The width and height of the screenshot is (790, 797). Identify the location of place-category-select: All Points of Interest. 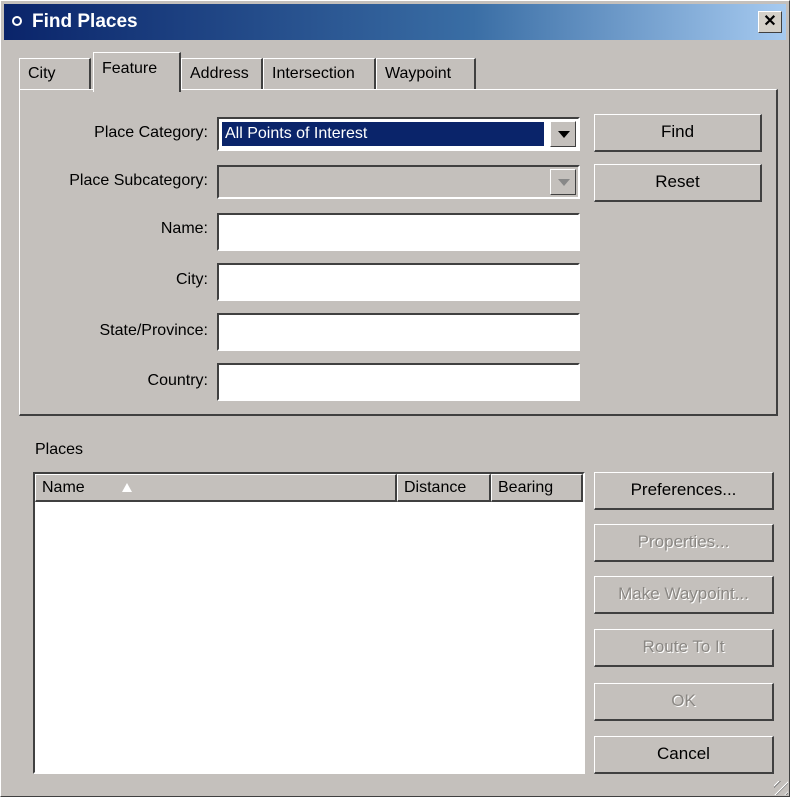
(398, 134).